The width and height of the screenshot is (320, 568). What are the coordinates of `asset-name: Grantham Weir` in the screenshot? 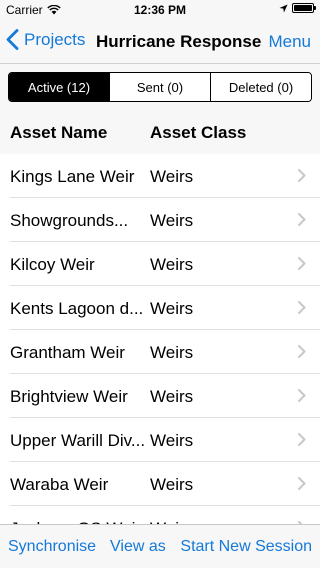 It's located at (67, 352).